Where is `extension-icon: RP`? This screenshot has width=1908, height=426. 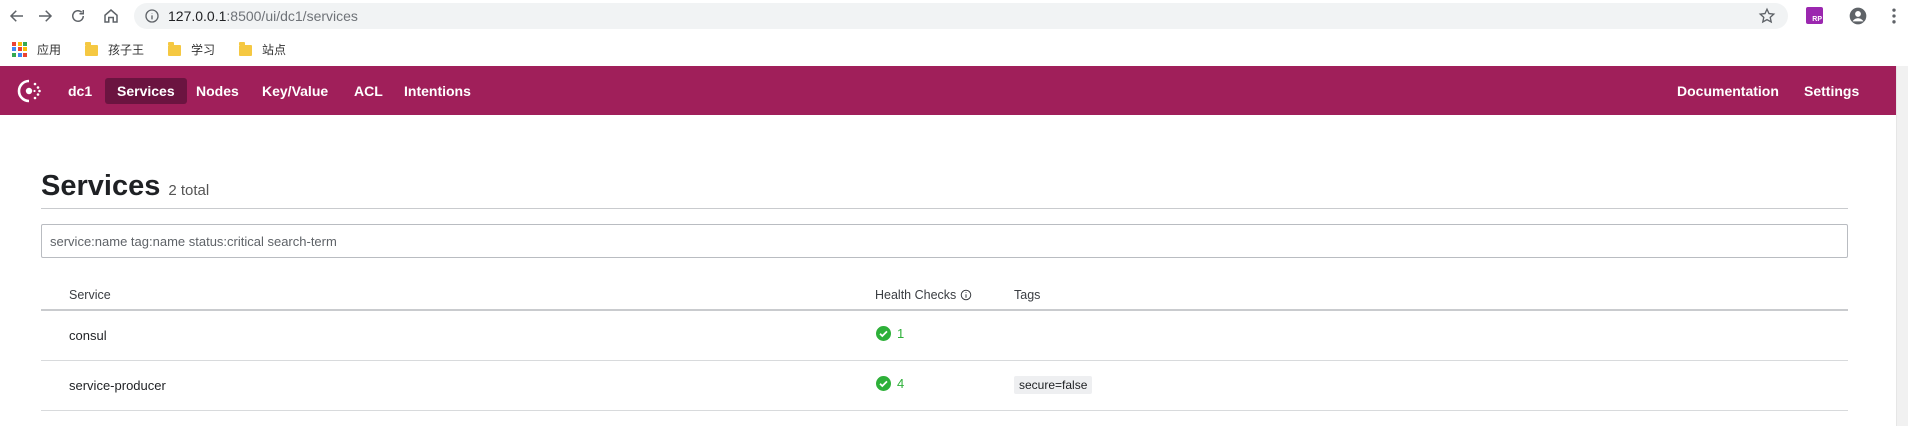 extension-icon: RP is located at coordinates (1814, 15).